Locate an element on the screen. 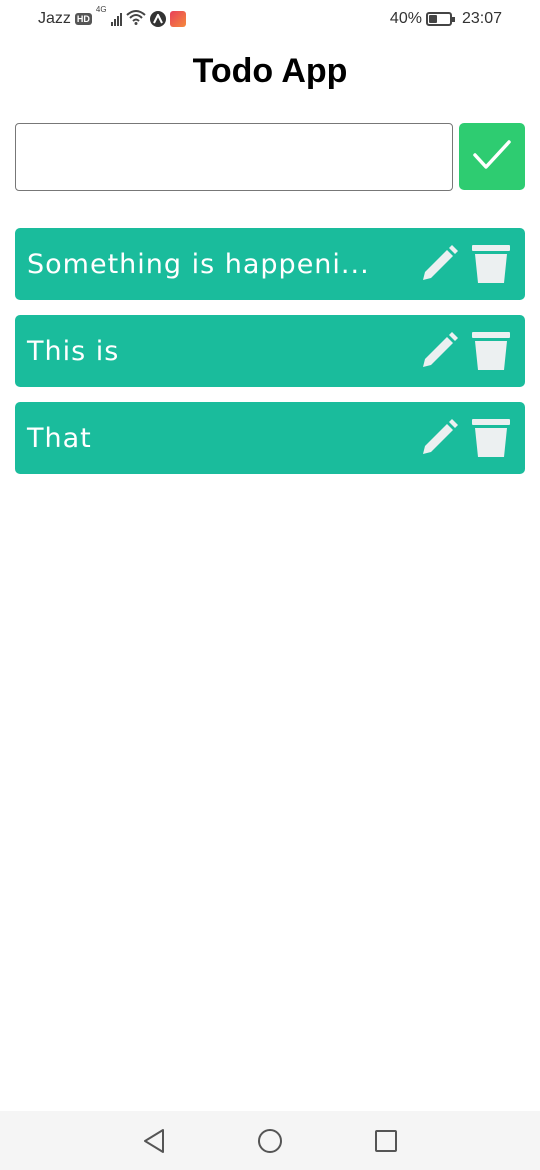  app-icon is located at coordinates (177, 19).